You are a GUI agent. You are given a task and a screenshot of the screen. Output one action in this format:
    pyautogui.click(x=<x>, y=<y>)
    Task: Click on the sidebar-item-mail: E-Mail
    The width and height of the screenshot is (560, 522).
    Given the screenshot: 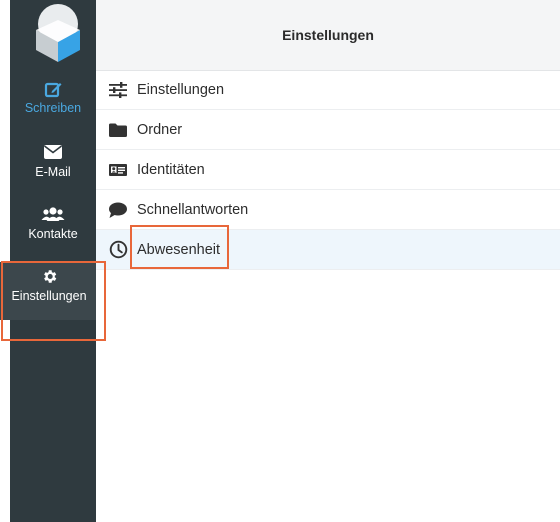 What is the action you would take?
    pyautogui.click(x=53, y=161)
    